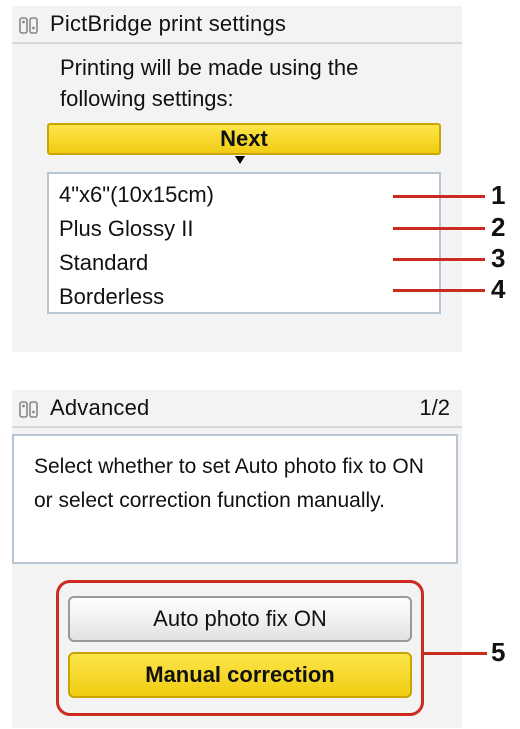 Image resolution: width=520 pixels, height=729 pixels. What do you see at coordinates (498, 289) in the screenshot?
I see `callout-number-4: 4` at bounding box center [498, 289].